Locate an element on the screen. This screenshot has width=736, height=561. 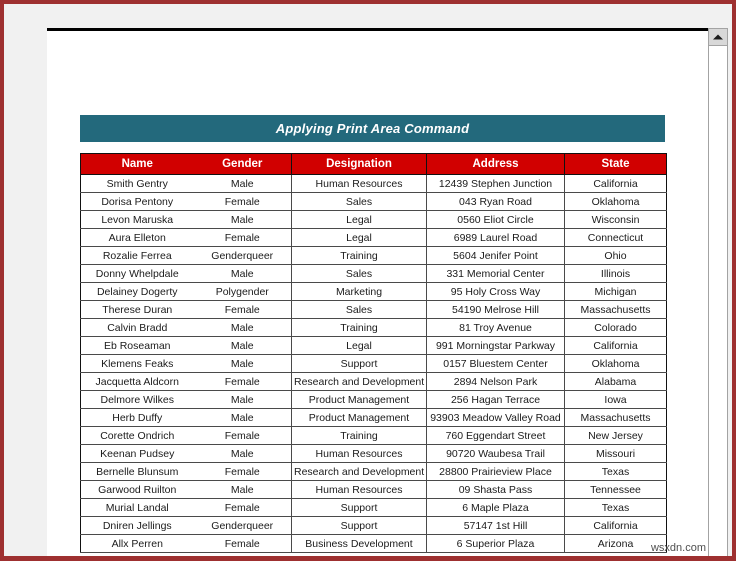
cell-address: 09 Shasta Pass is located at coordinates (495, 489).